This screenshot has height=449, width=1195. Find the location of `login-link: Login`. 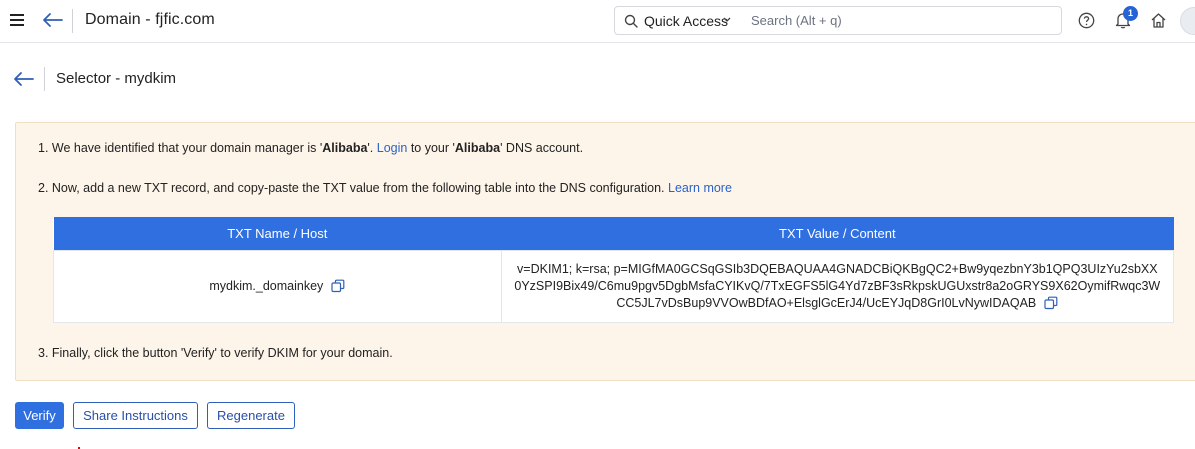

login-link: Login is located at coordinates (392, 148).